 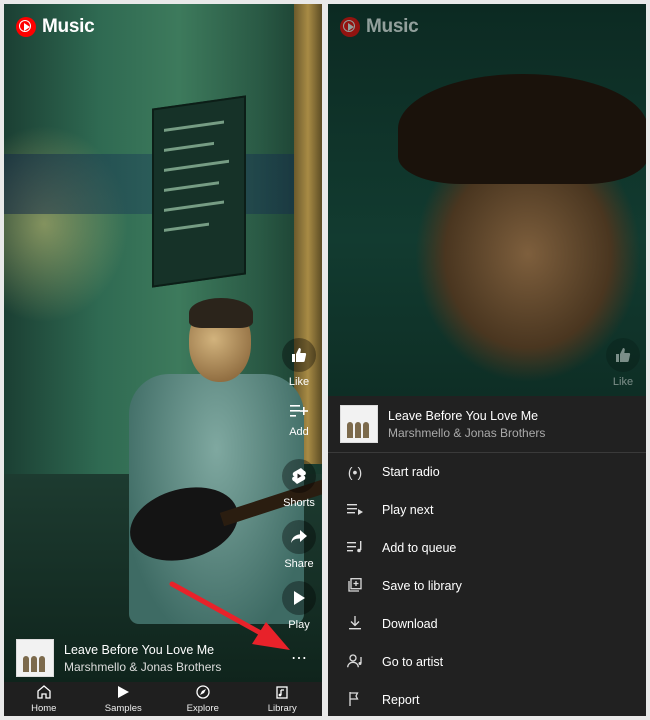 What do you see at coordinates (299, 598) in the screenshot?
I see `play-icon` at bounding box center [299, 598].